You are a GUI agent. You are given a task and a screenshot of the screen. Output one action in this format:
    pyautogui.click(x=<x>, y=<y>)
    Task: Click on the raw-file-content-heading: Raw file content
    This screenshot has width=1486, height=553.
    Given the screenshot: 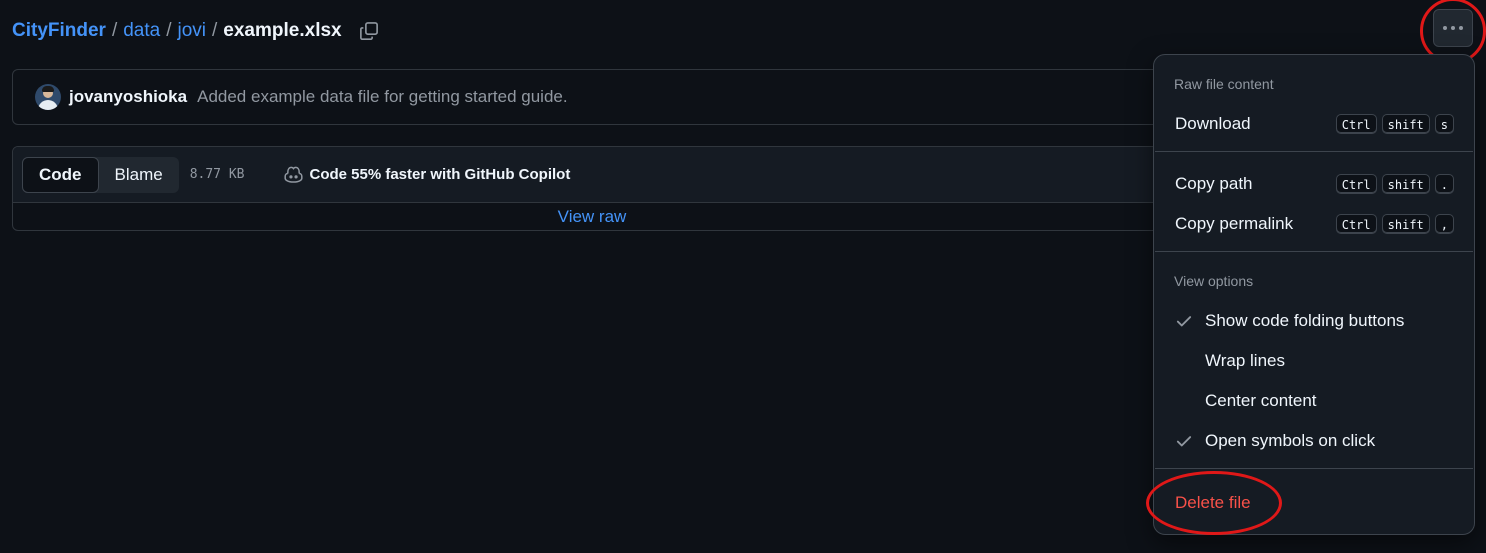 What is the action you would take?
    pyautogui.click(x=1224, y=84)
    